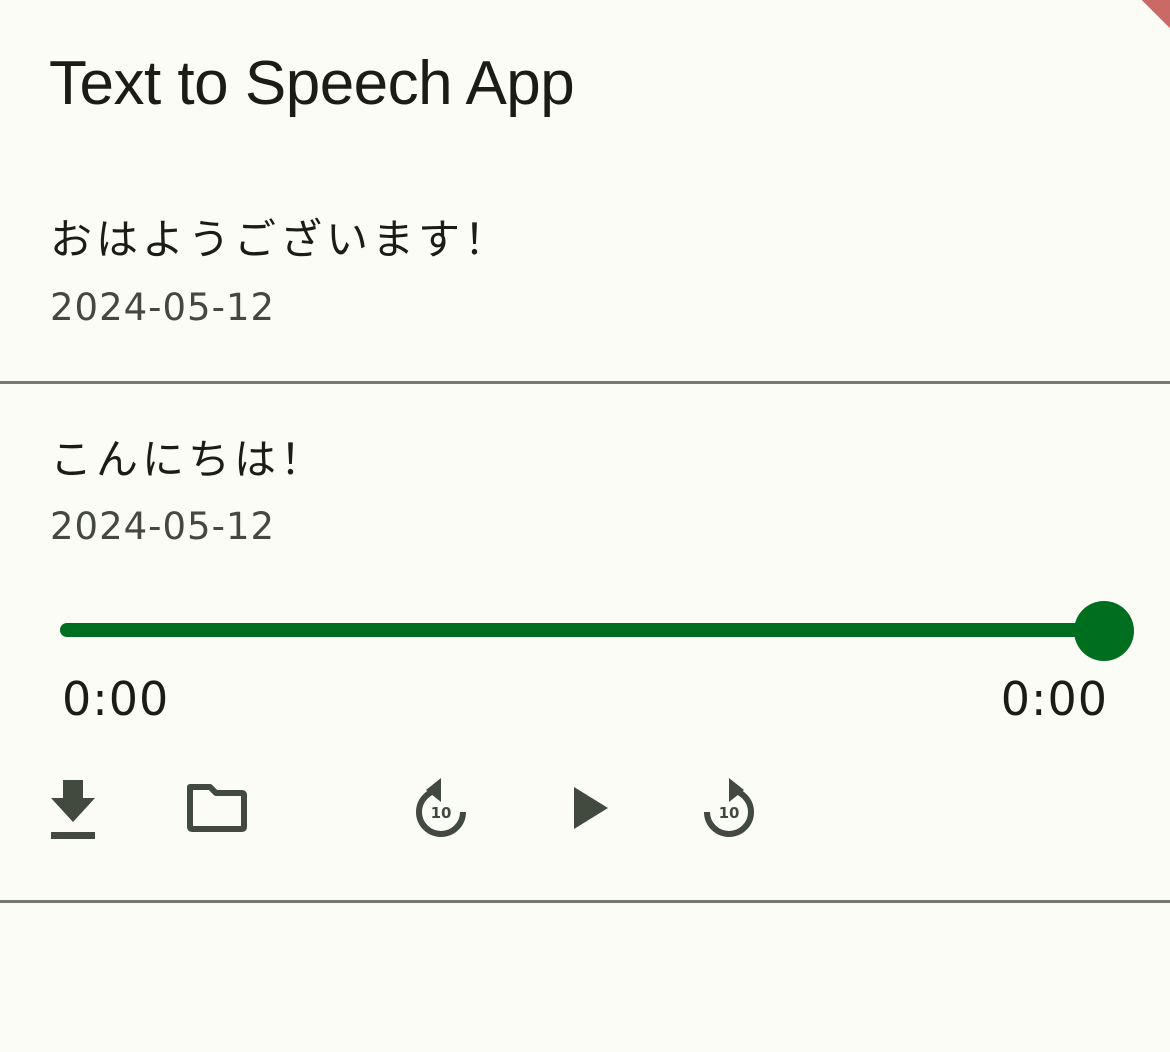 The height and width of the screenshot is (1052, 1170). I want to click on forward-10-icon: 10, so click(729, 808).